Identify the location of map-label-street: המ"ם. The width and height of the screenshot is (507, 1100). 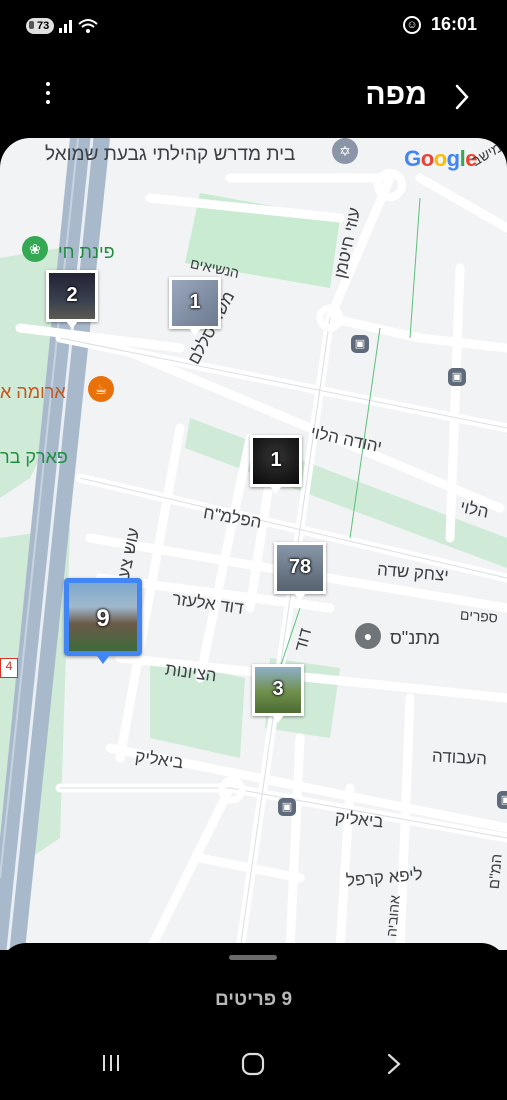
(495, 871).